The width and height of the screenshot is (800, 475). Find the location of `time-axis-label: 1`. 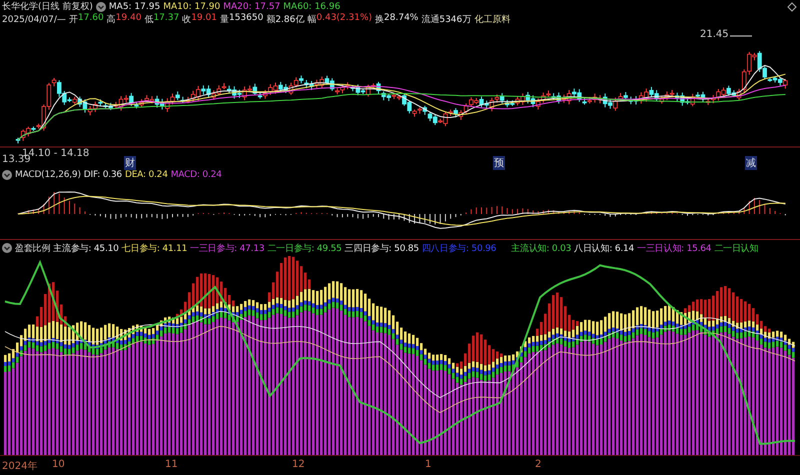

time-axis-label: 1 is located at coordinates (428, 464).